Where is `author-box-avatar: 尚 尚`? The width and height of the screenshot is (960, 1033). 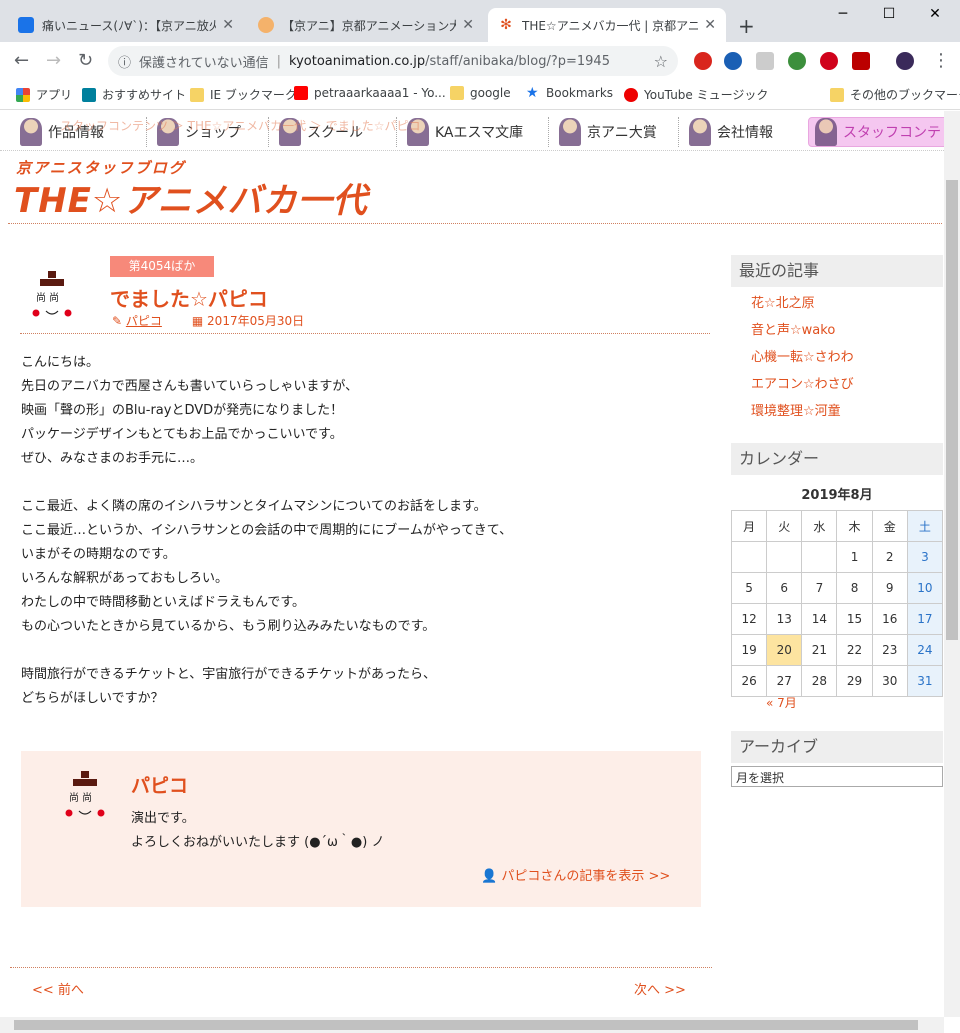
author-box-avatar: 尚 尚 is located at coordinates (85, 794).